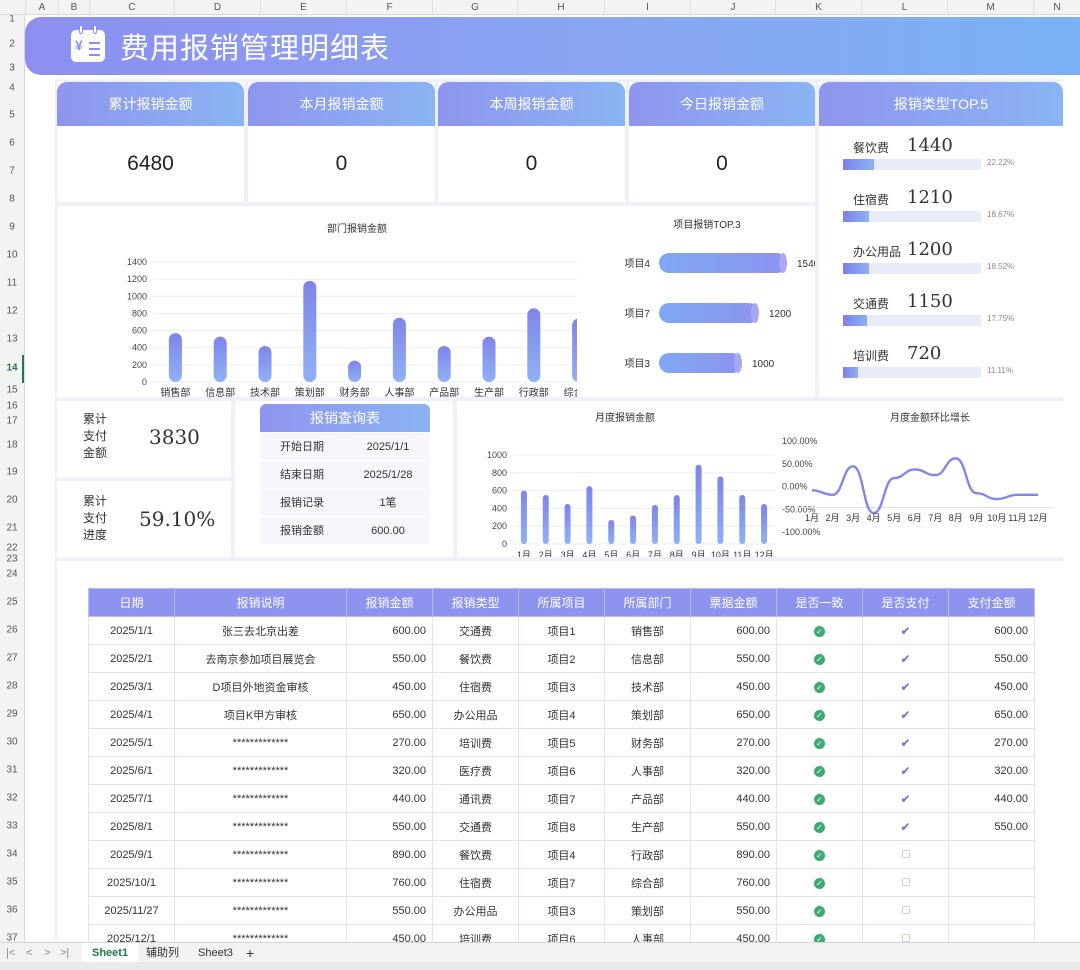 This screenshot has height=970, width=1080. What do you see at coordinates (29, 953) in the screenshot?
I see `prev-sheet-nav: <` at bounding box center [29, 953].